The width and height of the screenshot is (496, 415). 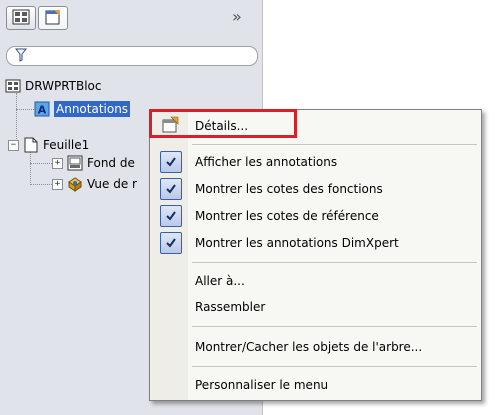 What do you see at coordinates (230, 307) in the screenshot?
I see `menu-item-label: Rassembler` at bounding box center [230, 307].